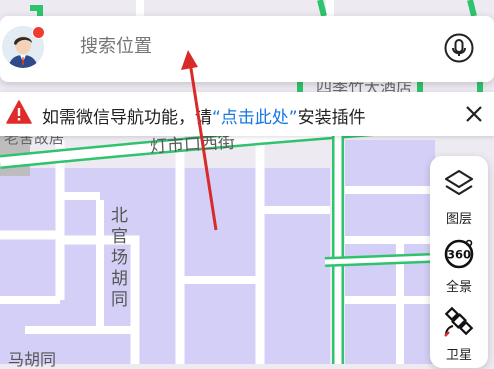 The image size is (494, 369). What do you see at coordinates (331, 118) in the screenshot?
I see `notice-suffix: 安装插件` at bounding box center [331, 118].